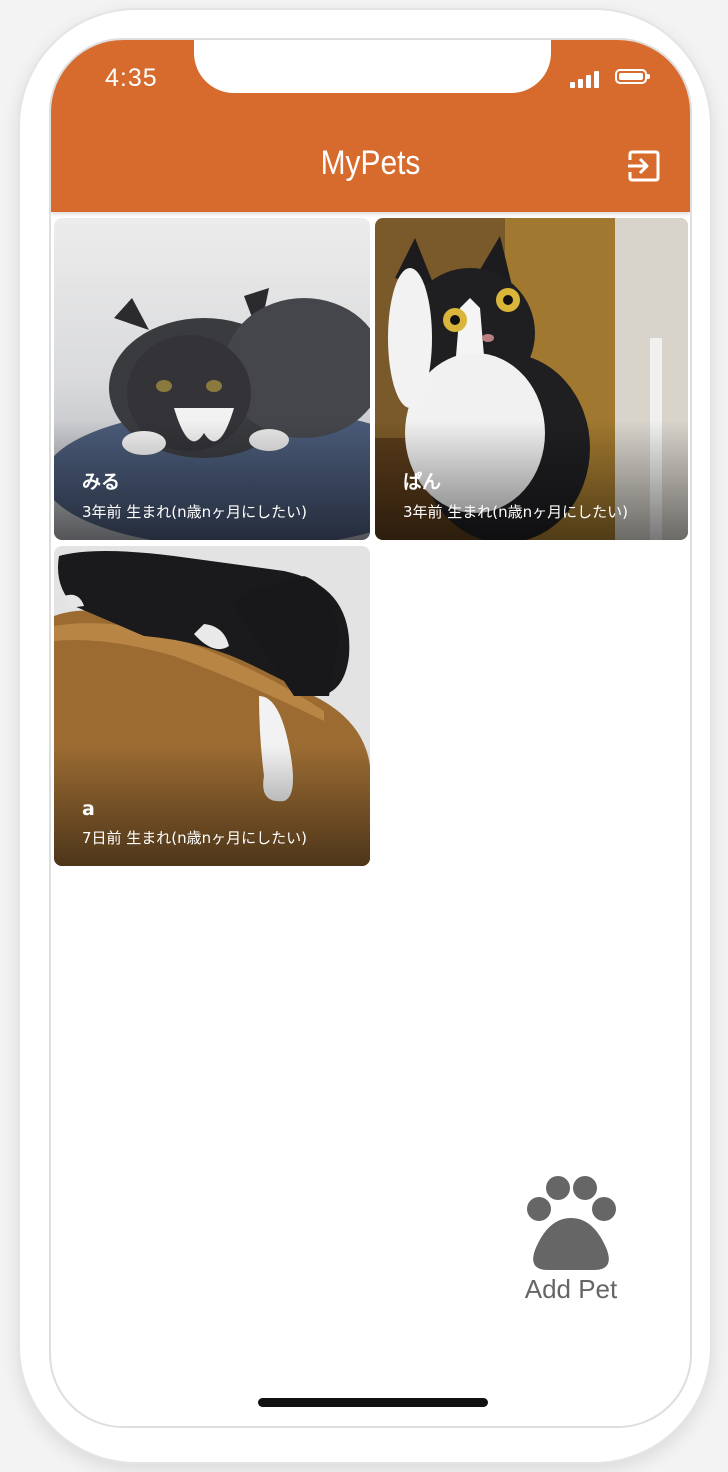  What do you see at coordinates (101, 482) in the screenshot?
I see `pet-name: みる` at bounding box center [101, 482].